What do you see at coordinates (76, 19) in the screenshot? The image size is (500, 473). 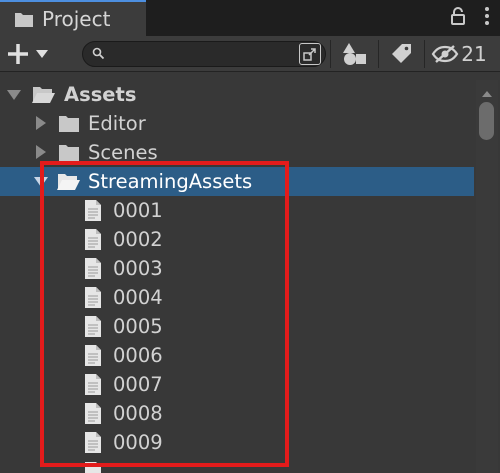 I see `tab-title: Project` at bounding box center [76, 19].